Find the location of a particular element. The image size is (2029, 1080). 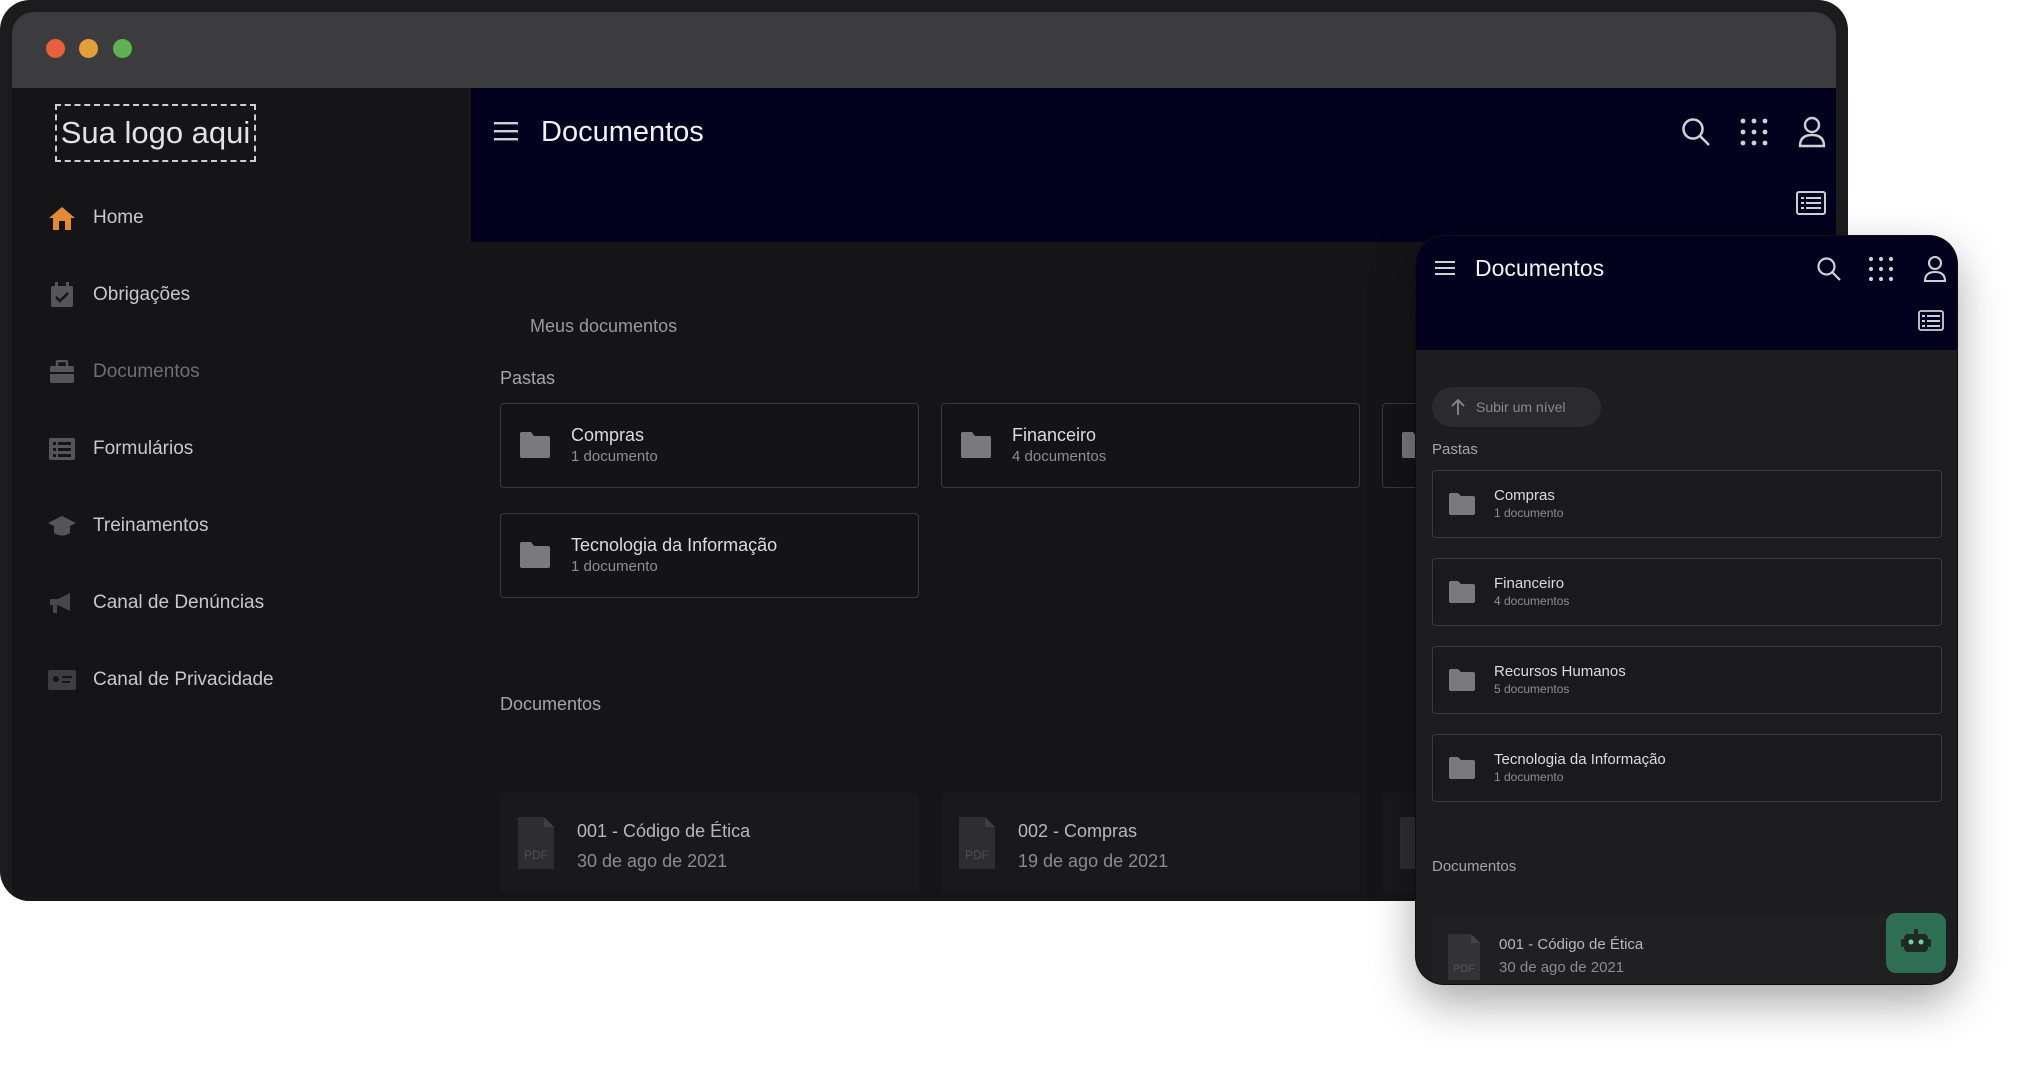

top-header: Documentos is located at coordinates (1153, 165).